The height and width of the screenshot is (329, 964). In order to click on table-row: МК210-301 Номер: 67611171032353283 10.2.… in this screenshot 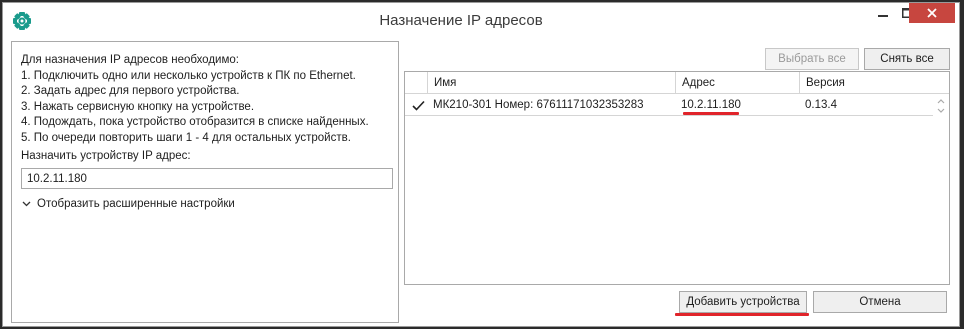, I will do `click(669, 105)`.